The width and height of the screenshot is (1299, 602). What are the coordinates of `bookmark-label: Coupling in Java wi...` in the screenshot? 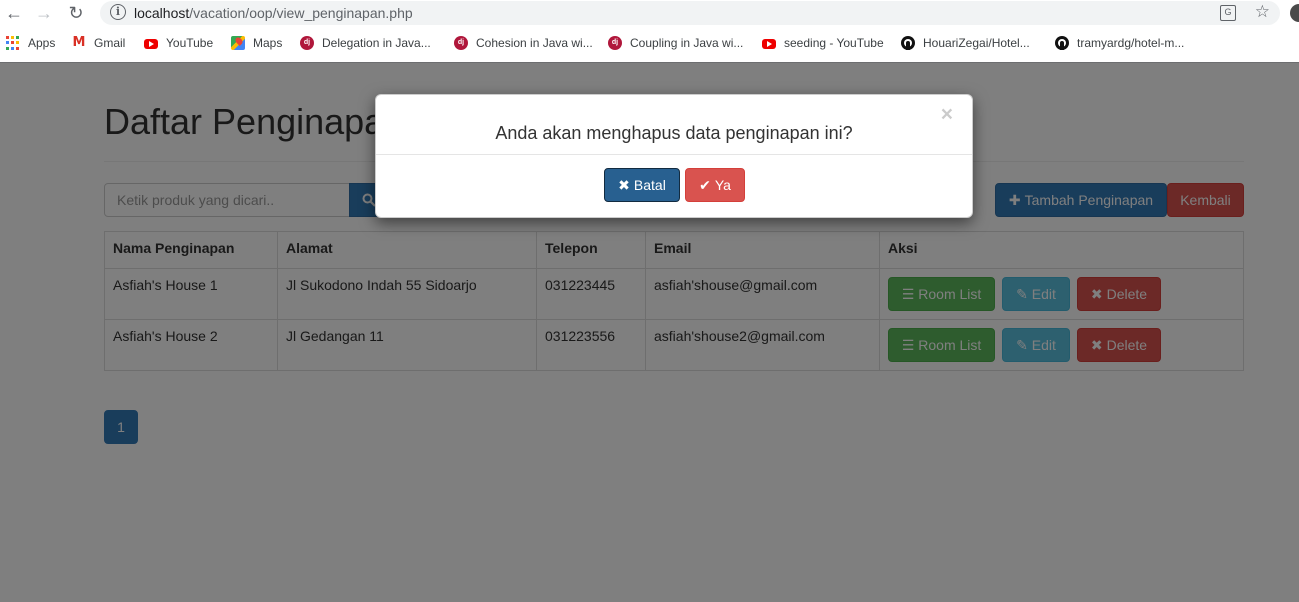 It's located at (687, 43).